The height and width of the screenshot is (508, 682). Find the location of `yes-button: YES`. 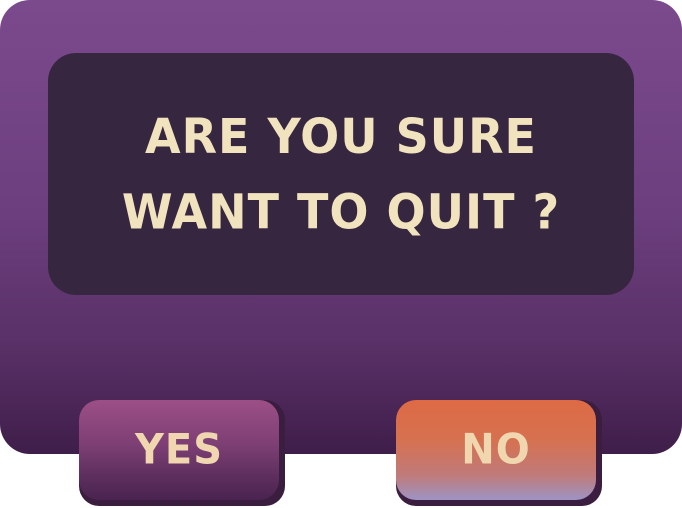

yes-button: YES is located at coordinates (179, 450).